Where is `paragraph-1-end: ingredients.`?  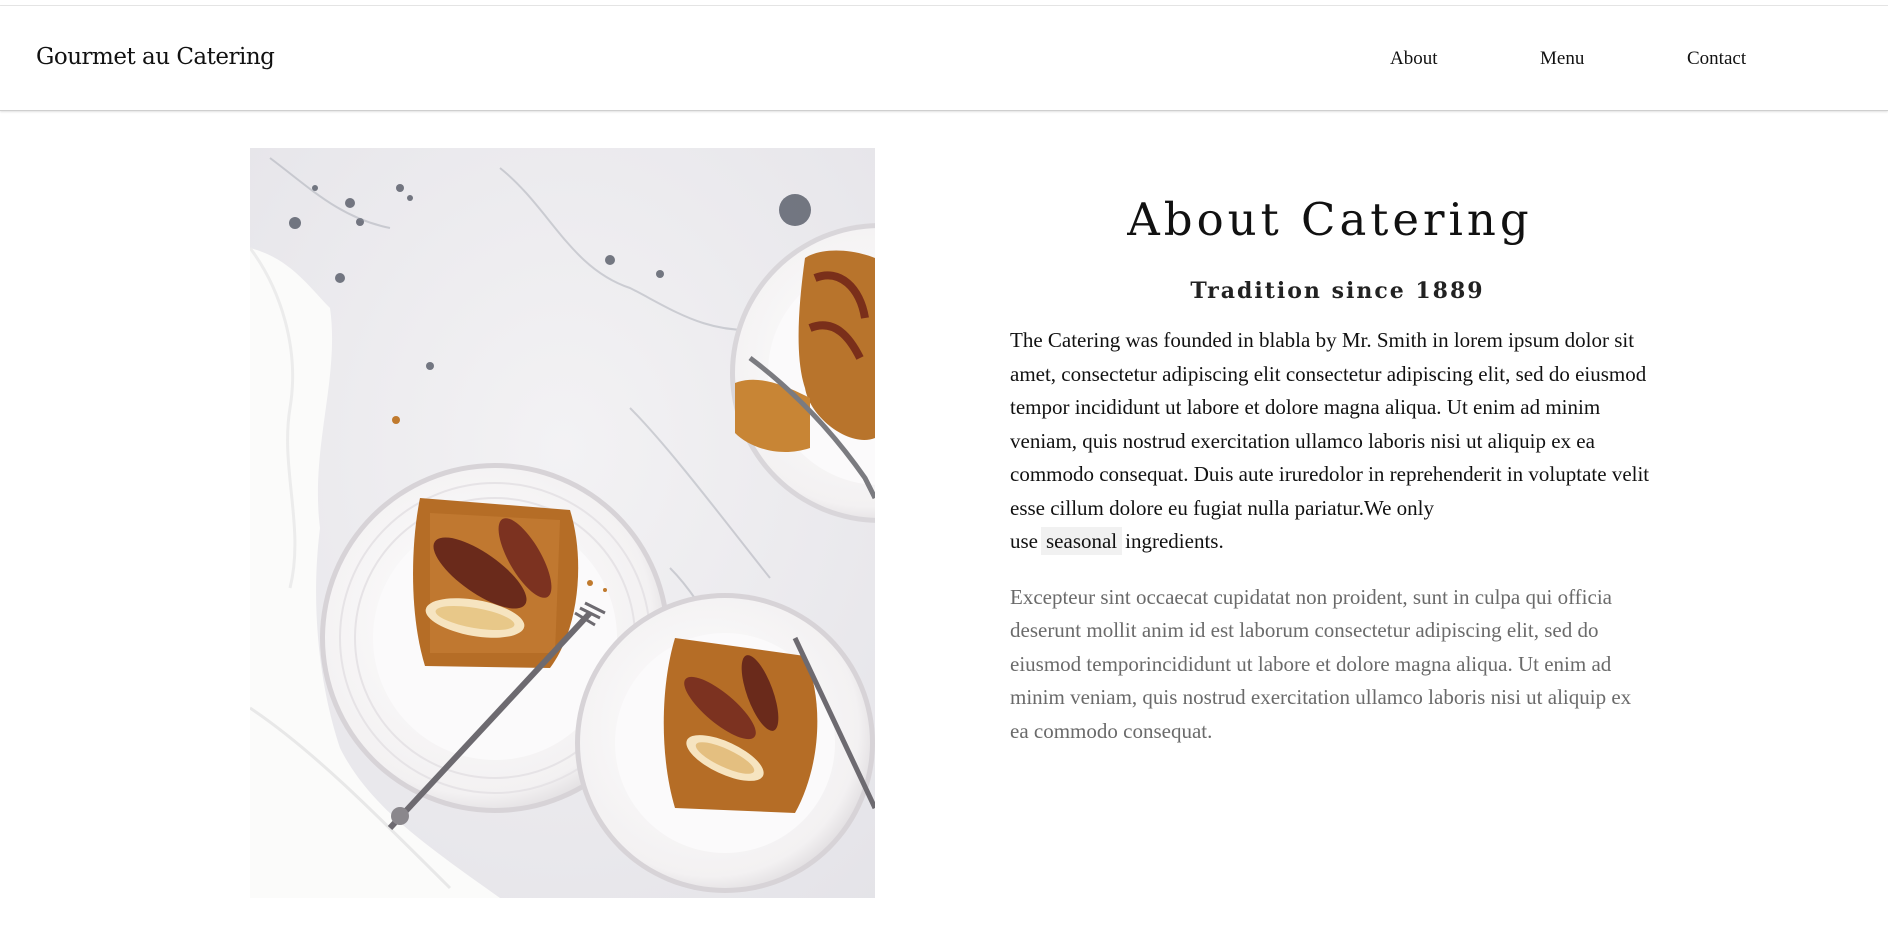 paragraph-1-end: ingredients. is located at coordinates (1174, 541).